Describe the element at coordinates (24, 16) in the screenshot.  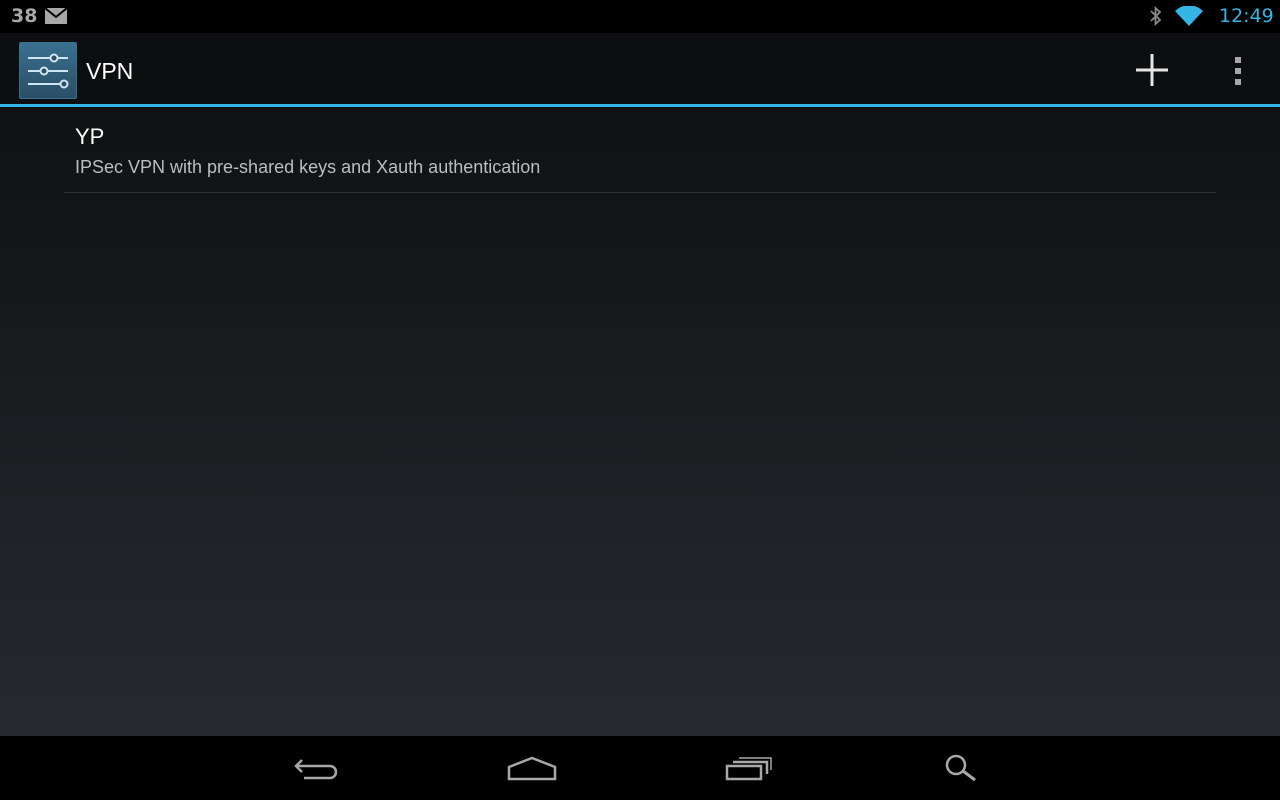
I see `notification-count: 38` at that location.